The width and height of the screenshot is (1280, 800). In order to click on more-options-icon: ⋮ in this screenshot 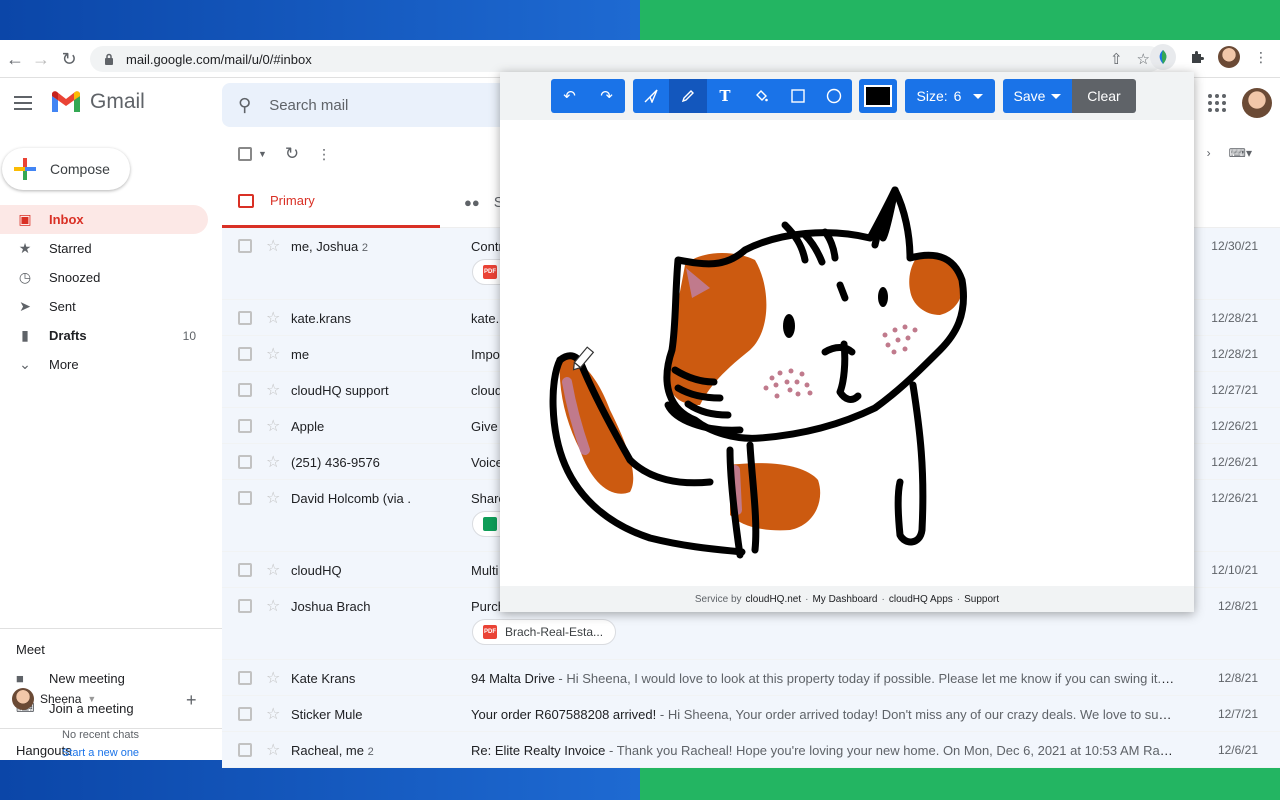, I will do `click(324, 154)`.